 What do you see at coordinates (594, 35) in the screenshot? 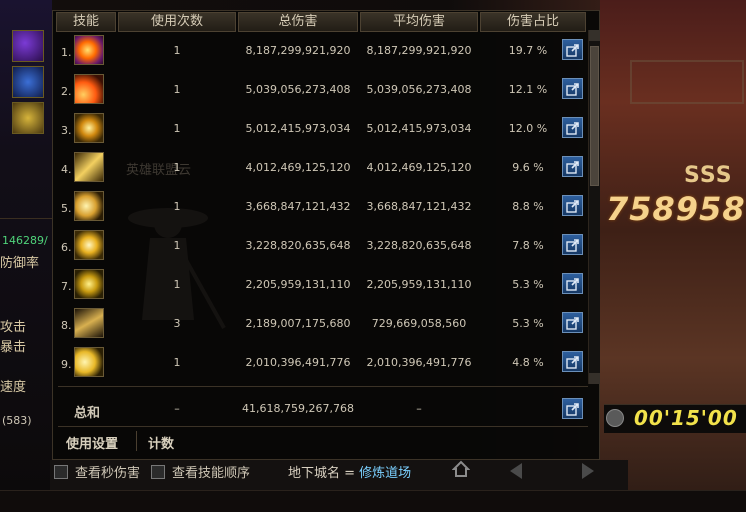
I see `scroll-up-arrow-icon` at bounding box center [594, 35].